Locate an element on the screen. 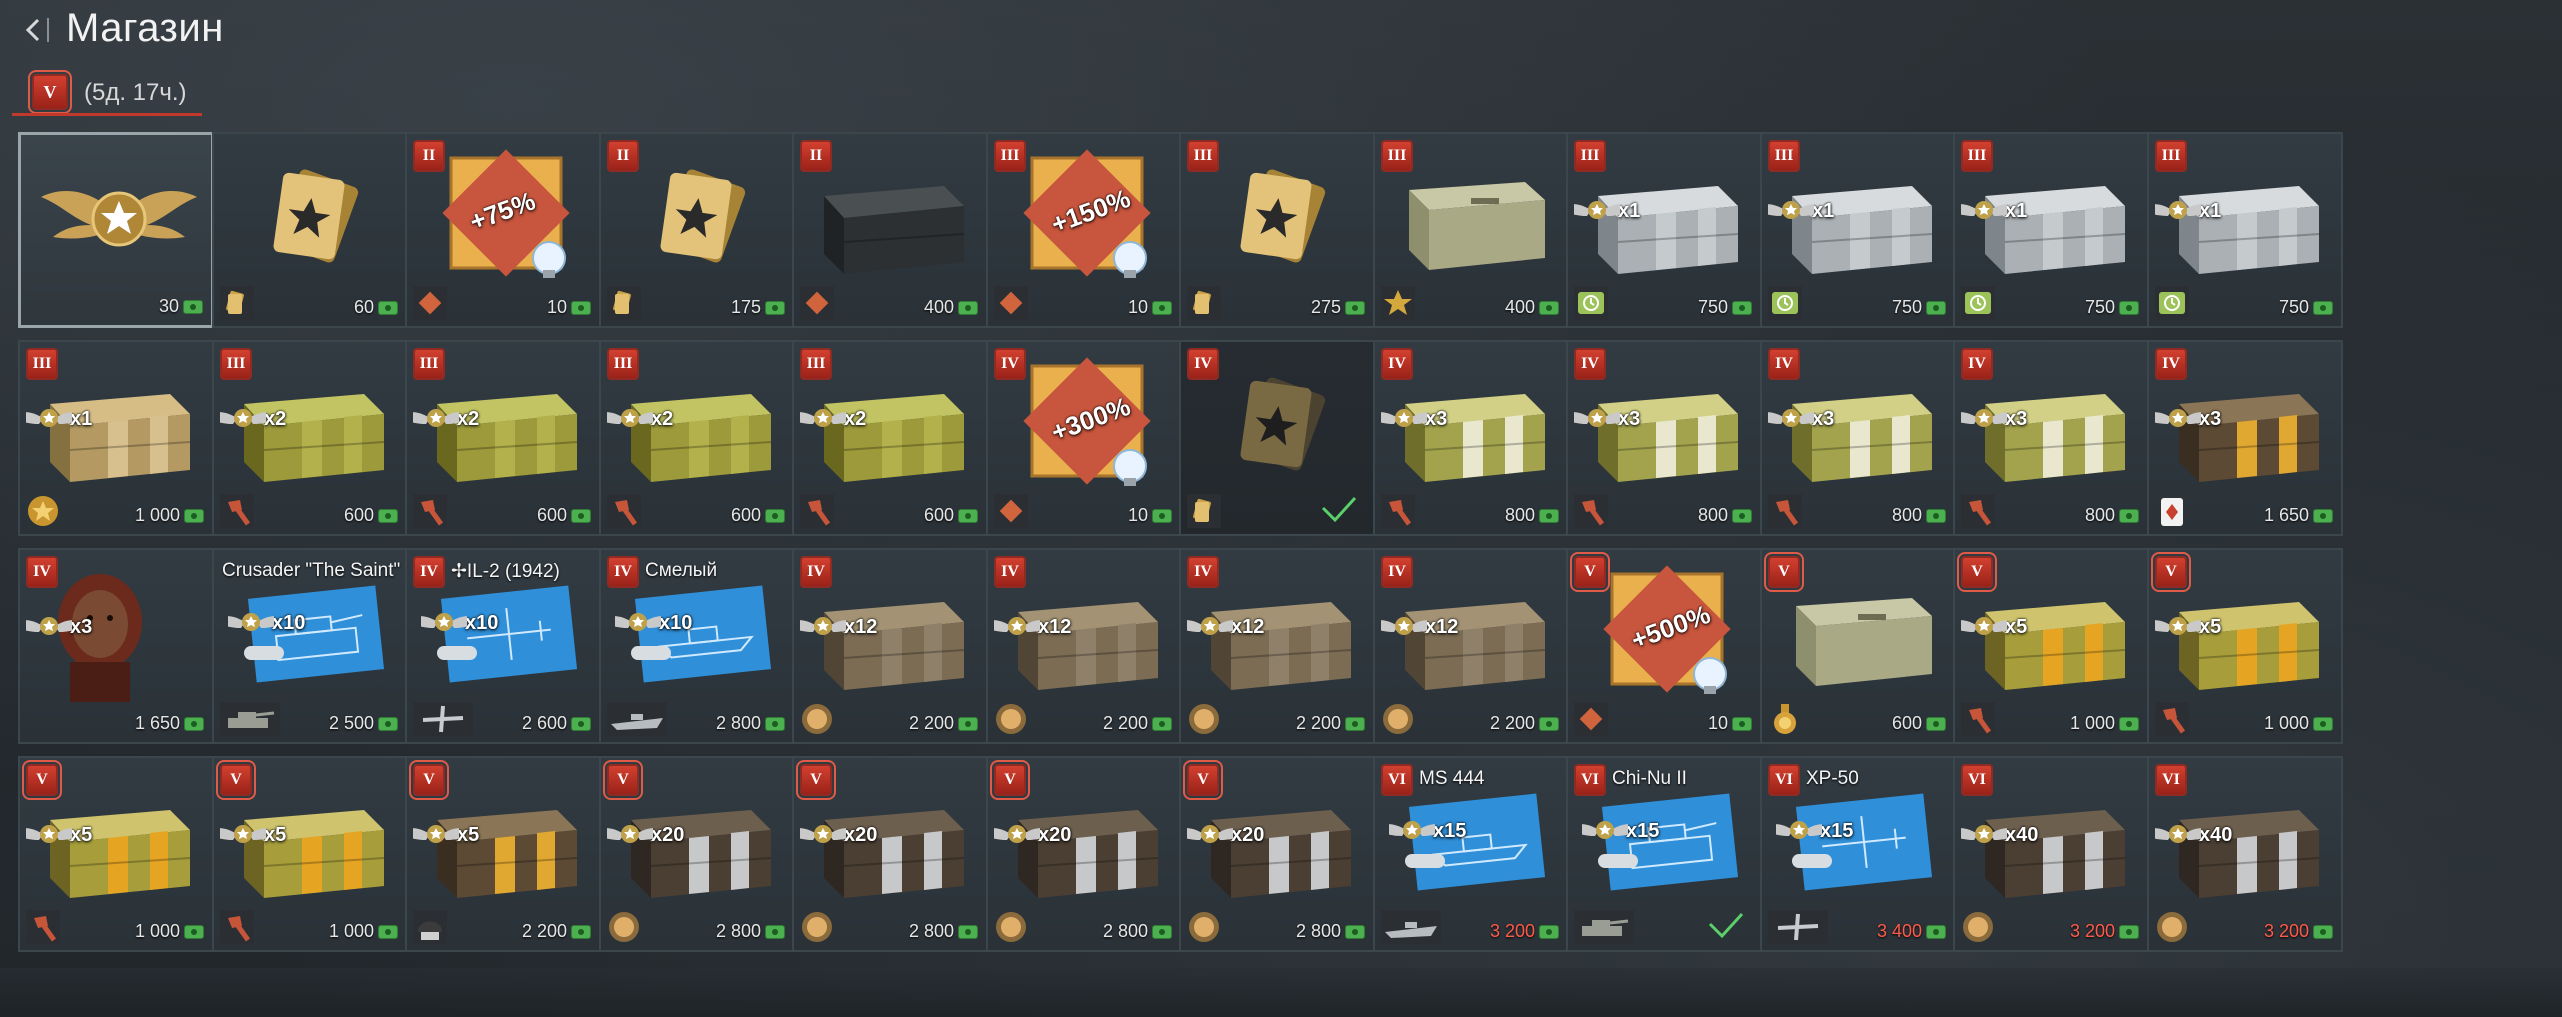 Image resolution: width=2562 pixels, height=1017 pixels. shop-item: 60 is located at coordinates (310, 230).